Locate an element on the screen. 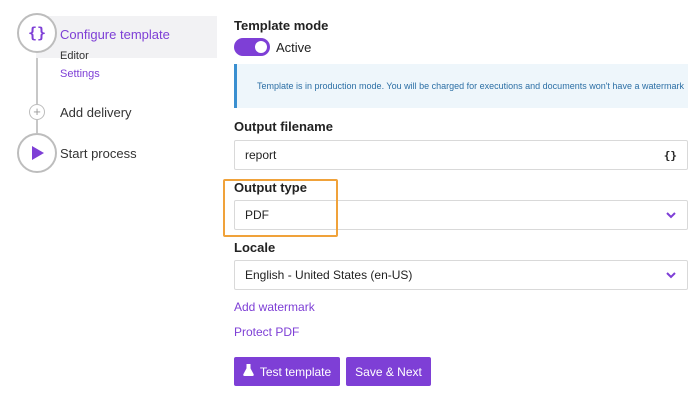 The width and height of the screenshot is (700, 407). toggle-knob is located at coordinates (261, 47).